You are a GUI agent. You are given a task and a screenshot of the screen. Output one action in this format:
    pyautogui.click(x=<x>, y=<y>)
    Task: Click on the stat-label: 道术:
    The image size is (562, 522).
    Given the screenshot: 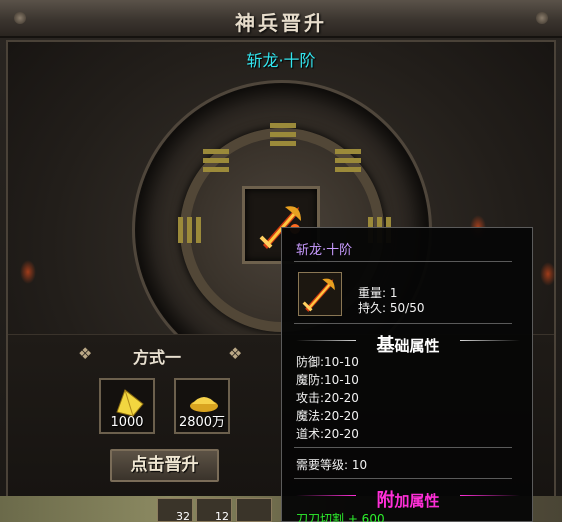 What is the action you would take?
    pyautogui.click(x=310, y=434)
    